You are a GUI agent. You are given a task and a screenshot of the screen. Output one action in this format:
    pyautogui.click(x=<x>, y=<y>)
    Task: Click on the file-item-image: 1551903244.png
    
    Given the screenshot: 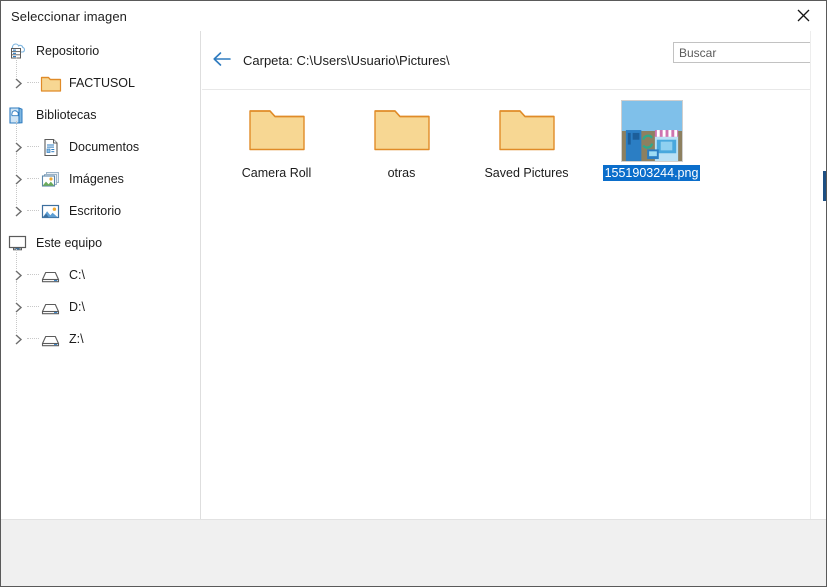 What is the action you would take?
    pyautogui.click(x=651, y=145)
    